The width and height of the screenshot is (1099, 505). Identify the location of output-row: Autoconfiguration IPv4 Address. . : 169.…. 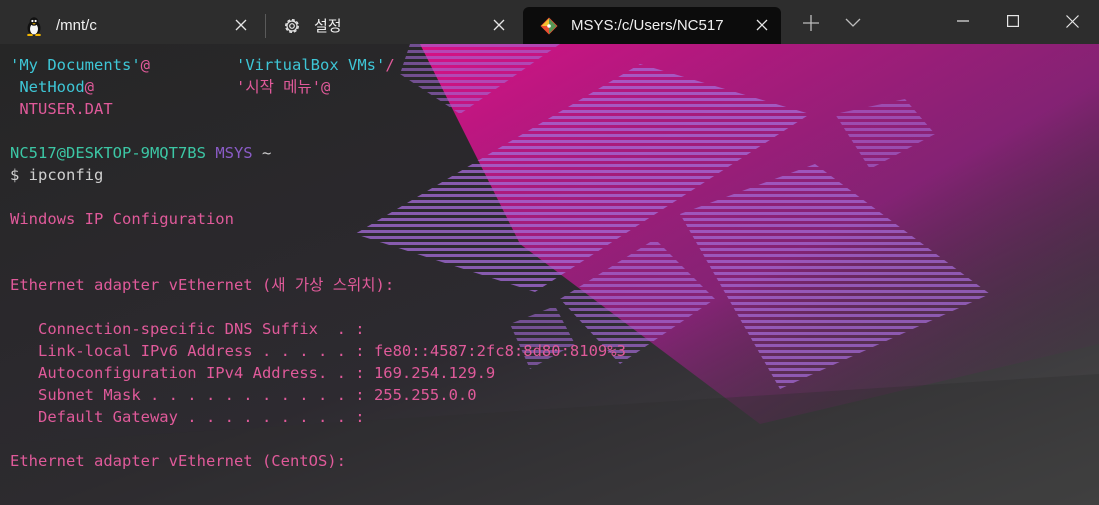
(253, 373).